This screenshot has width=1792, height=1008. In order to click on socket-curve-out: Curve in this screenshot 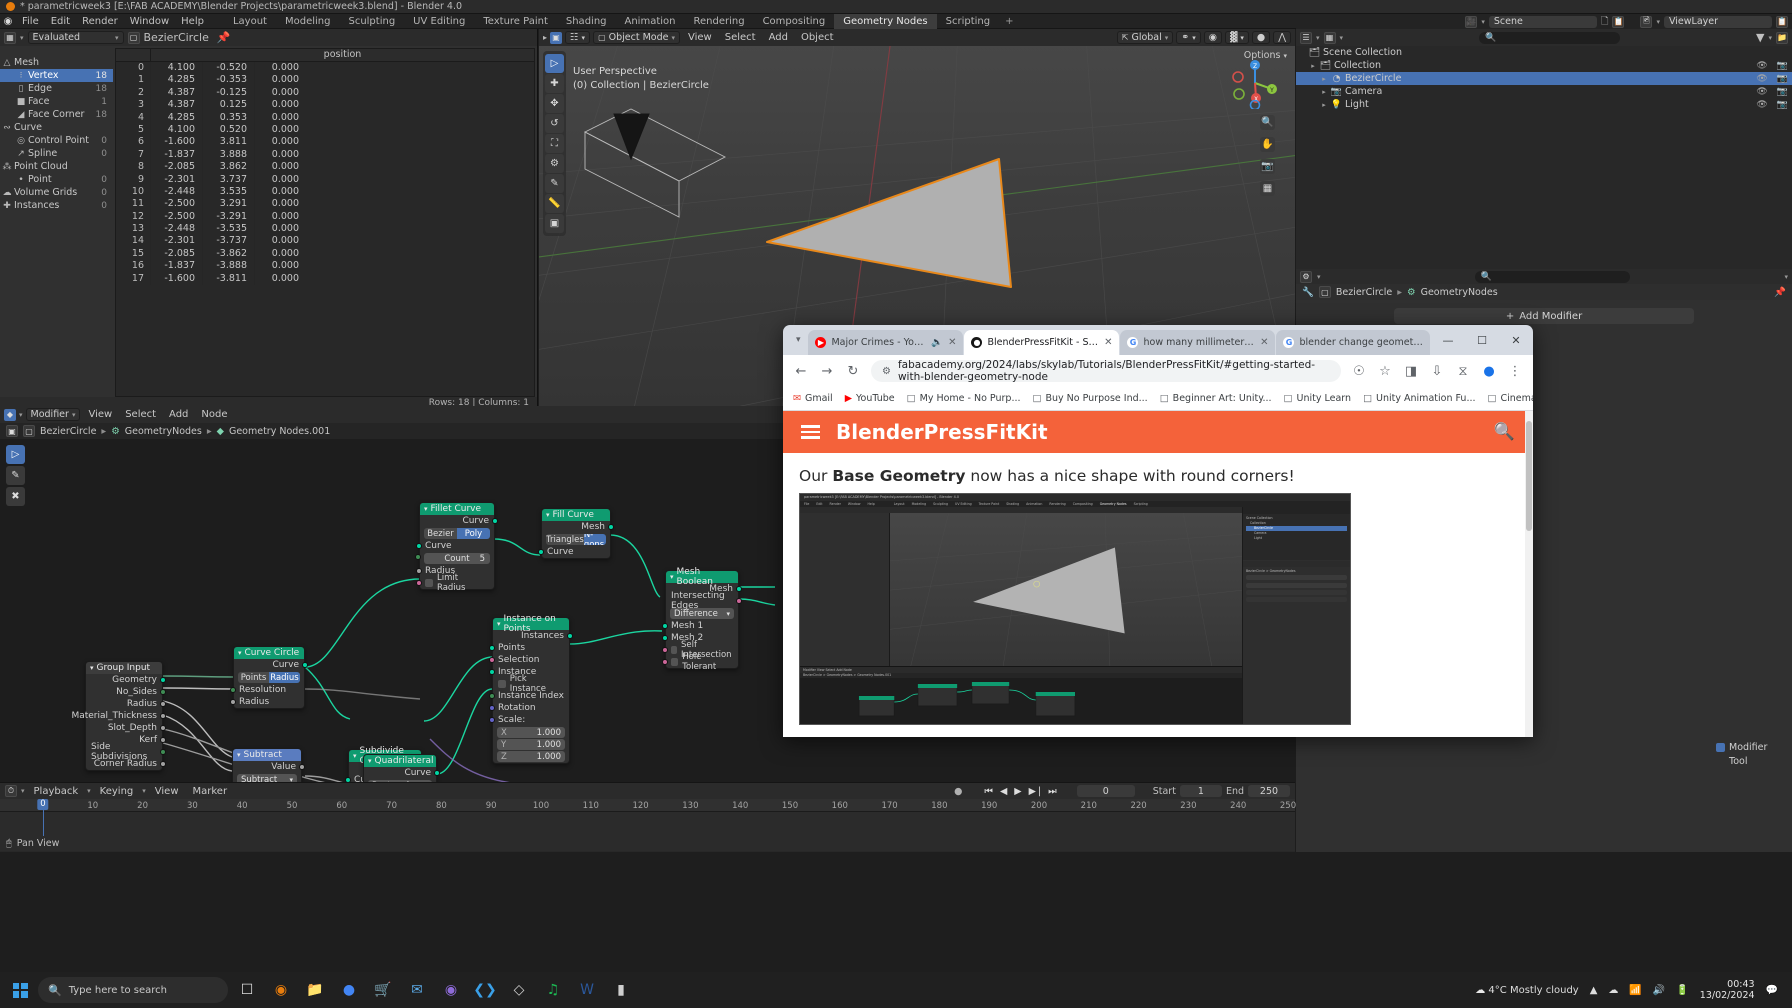, I will do `click(402, 773)`.